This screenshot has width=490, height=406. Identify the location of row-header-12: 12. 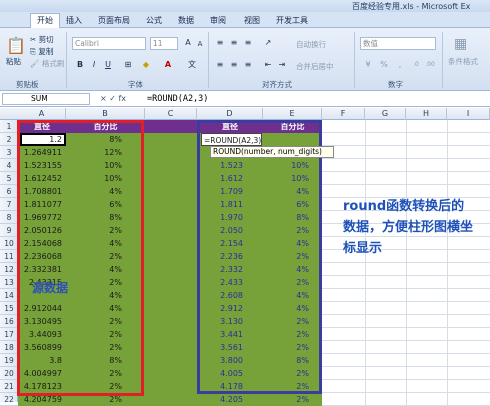
(9, 269).